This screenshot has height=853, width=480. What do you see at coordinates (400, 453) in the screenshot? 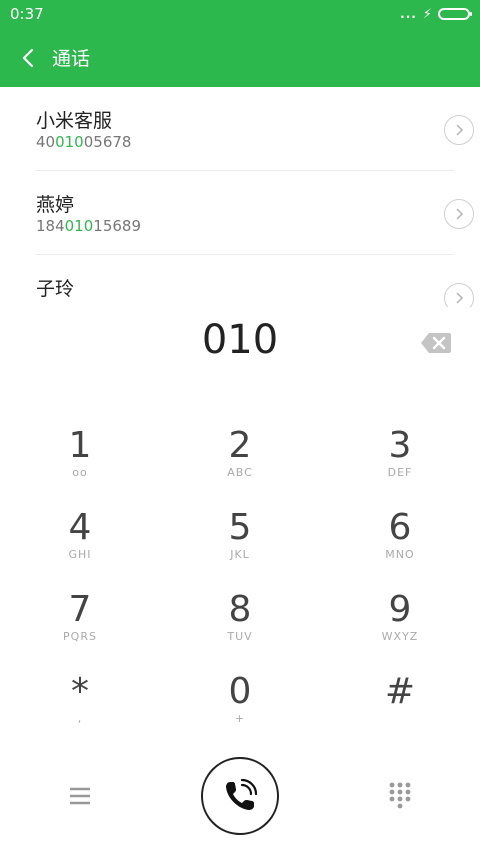
I see `key-3: 3 DEF` at bounding box center [400, 453].